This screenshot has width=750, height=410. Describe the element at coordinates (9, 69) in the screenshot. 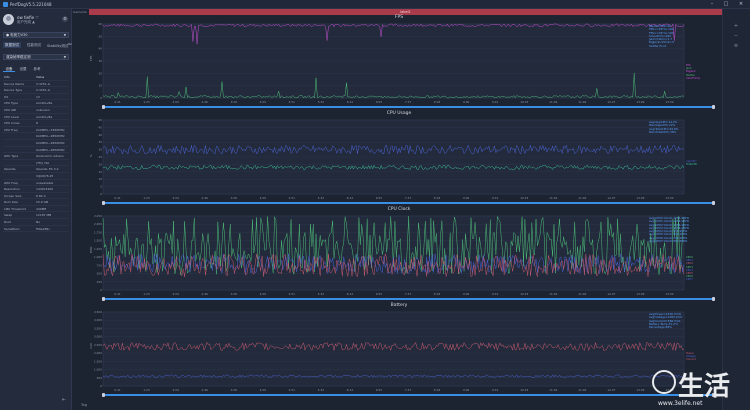

I see `tab-device: 设备` at that location.